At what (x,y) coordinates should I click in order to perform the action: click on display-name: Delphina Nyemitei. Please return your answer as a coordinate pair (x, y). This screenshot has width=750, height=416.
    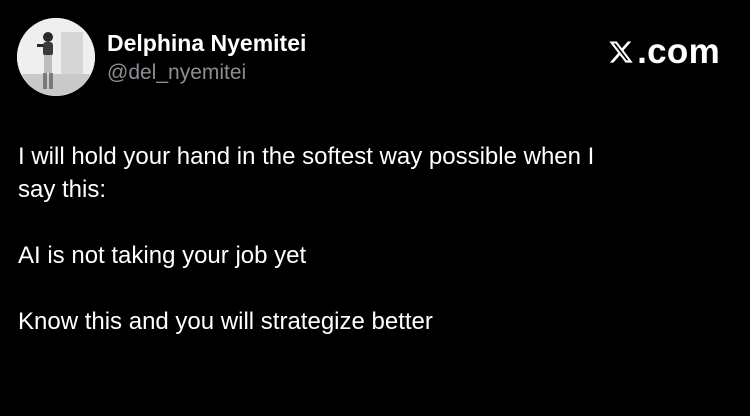
    Looking at the image, I should click on (206, 43).